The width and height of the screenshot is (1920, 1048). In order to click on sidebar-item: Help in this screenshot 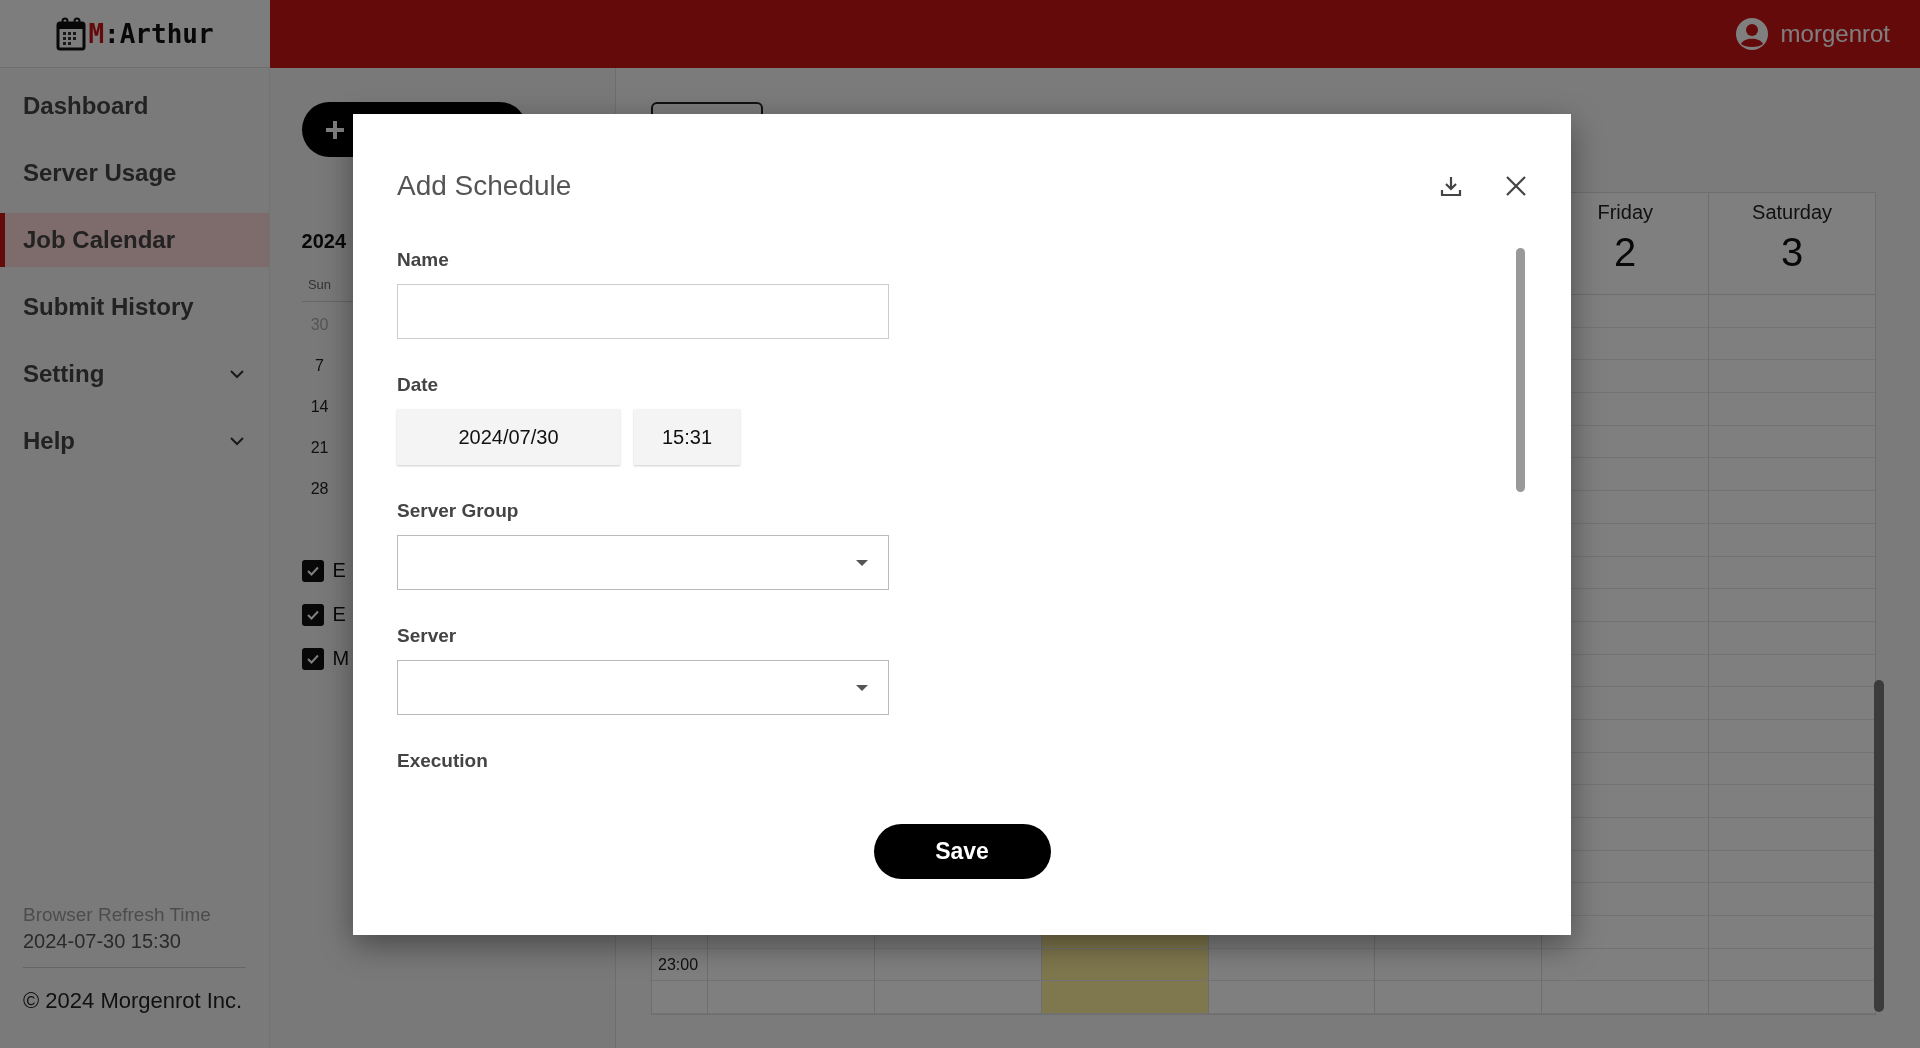, I will do `click(134, 441)`.